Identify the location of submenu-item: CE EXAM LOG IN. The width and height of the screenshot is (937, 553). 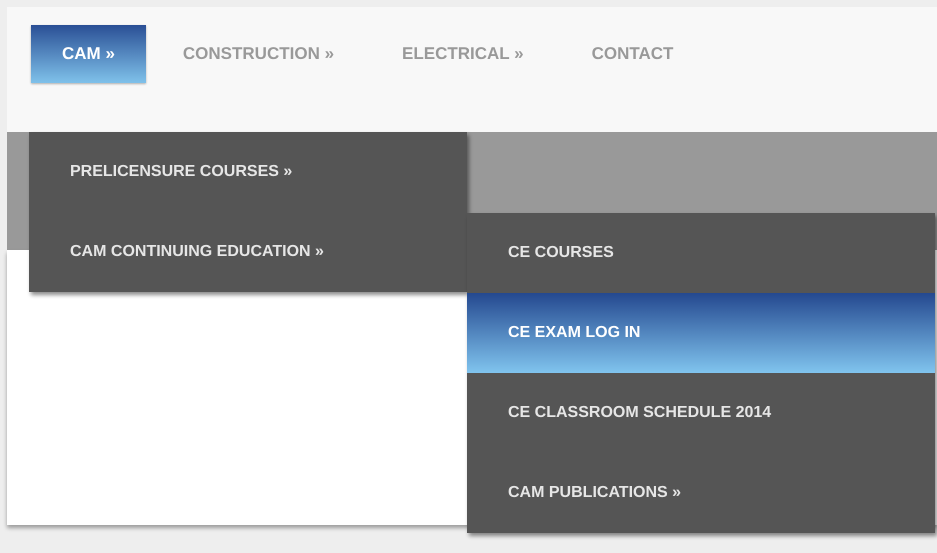
(701, 333).